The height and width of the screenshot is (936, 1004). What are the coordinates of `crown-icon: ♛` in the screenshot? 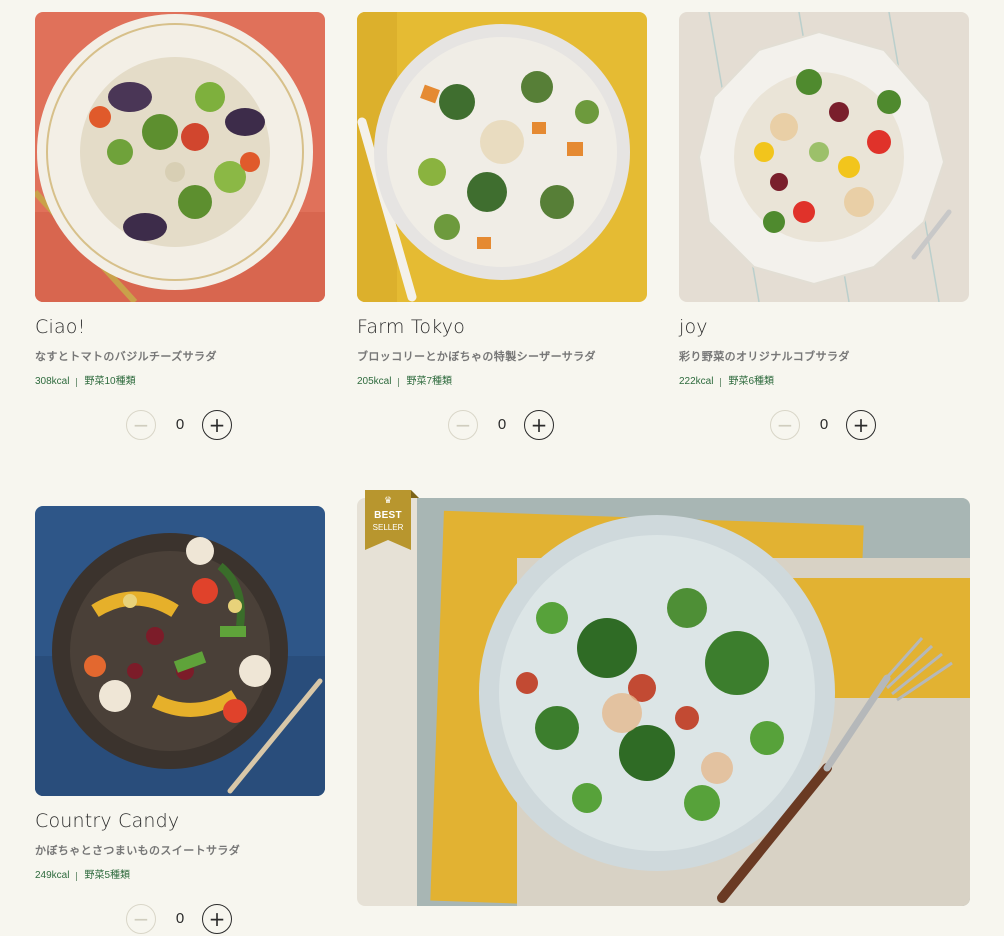 It's located at (388, 500).